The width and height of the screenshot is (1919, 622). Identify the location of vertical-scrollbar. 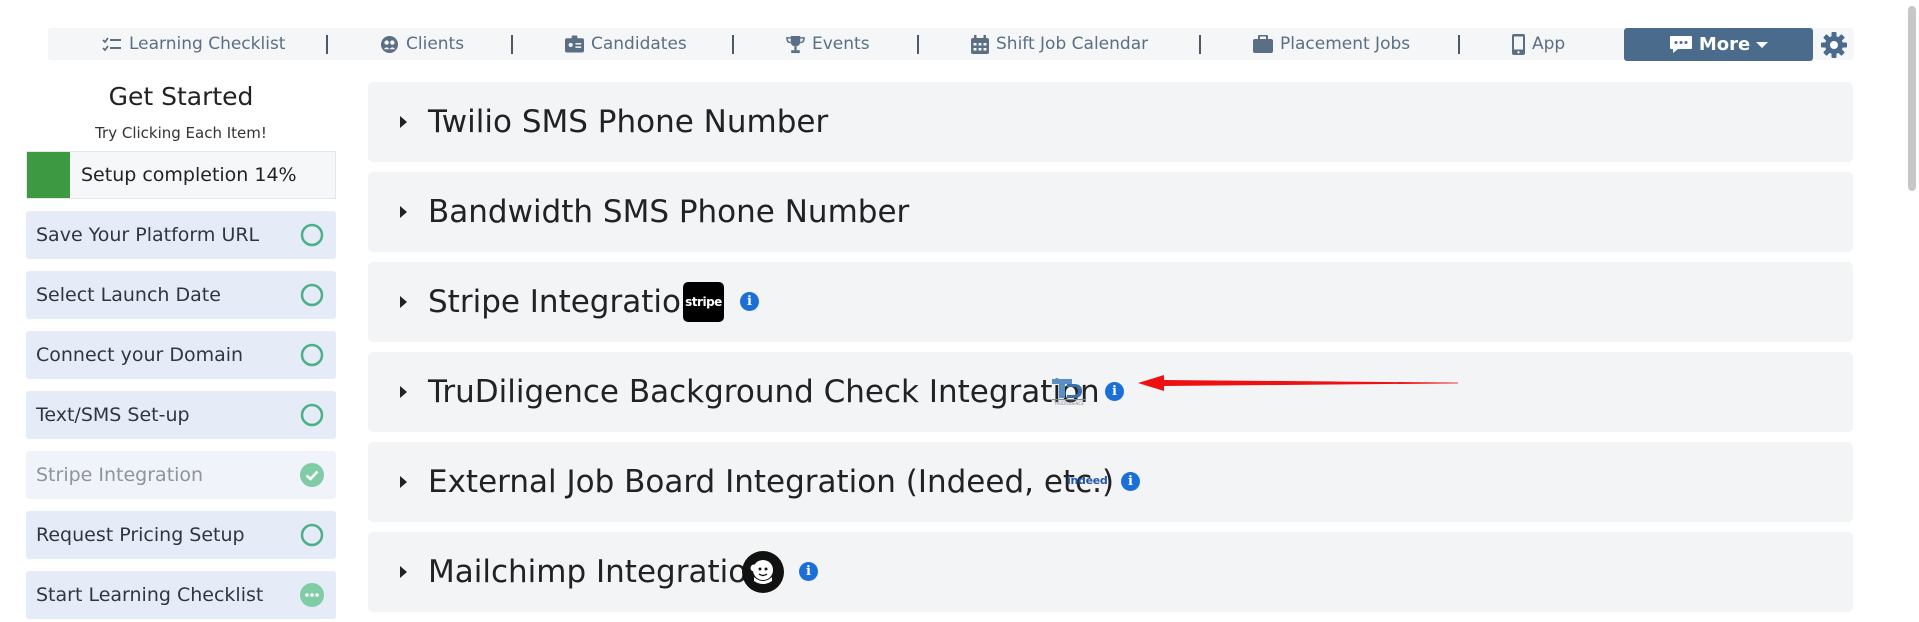
(1912, 311).